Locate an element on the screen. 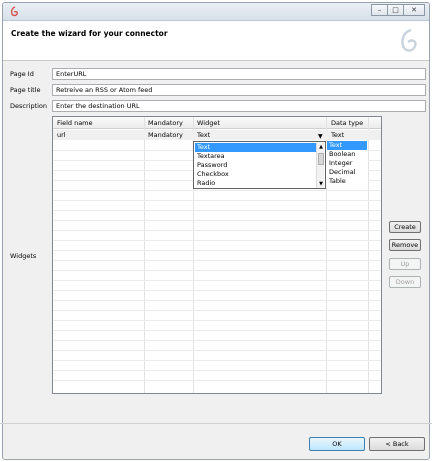 The image size is (432, 462). column-field-name: Field name is located at coordinates (75, 123).